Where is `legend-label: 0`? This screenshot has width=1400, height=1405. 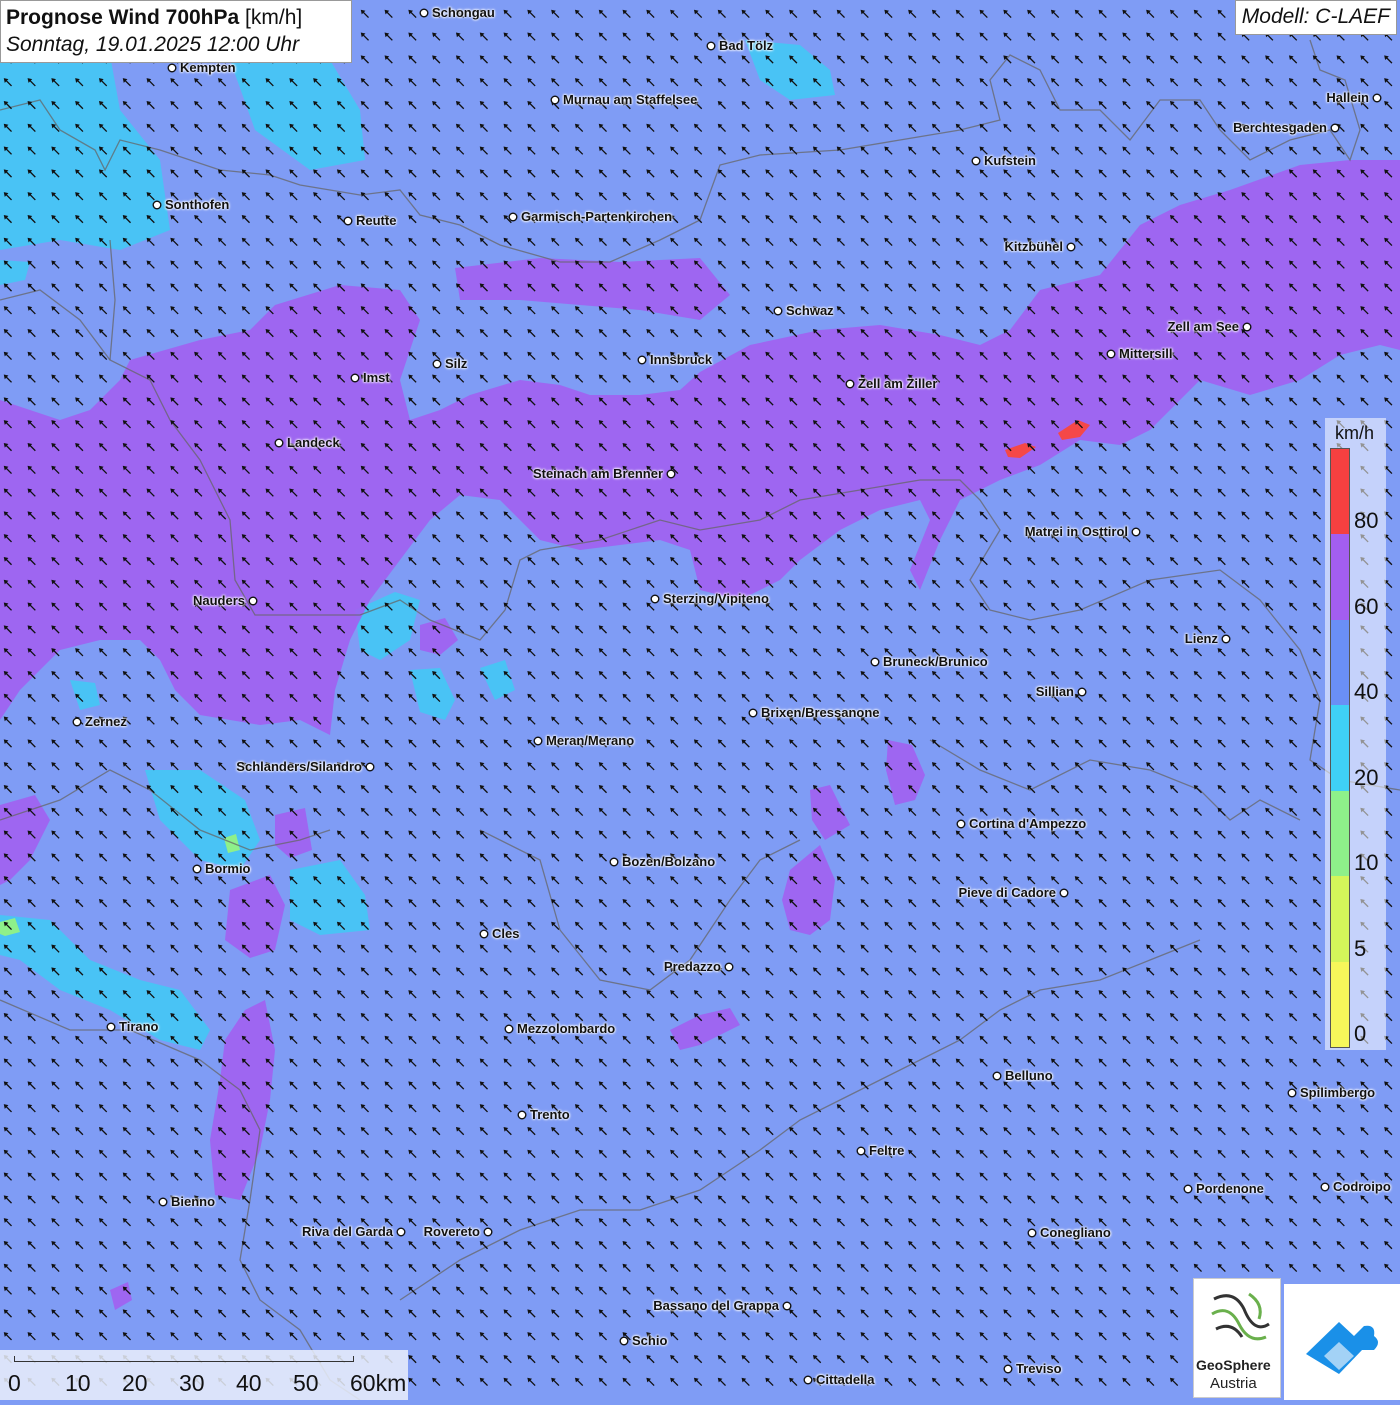 legend-label: 0 is located at coordinates (1360, 1033).